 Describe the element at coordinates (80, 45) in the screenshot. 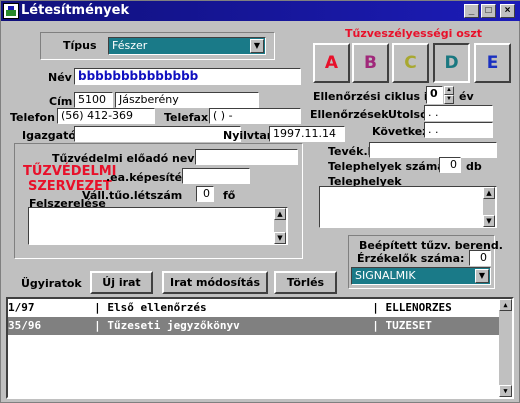

I see `tipus-label: Típus` at that location.